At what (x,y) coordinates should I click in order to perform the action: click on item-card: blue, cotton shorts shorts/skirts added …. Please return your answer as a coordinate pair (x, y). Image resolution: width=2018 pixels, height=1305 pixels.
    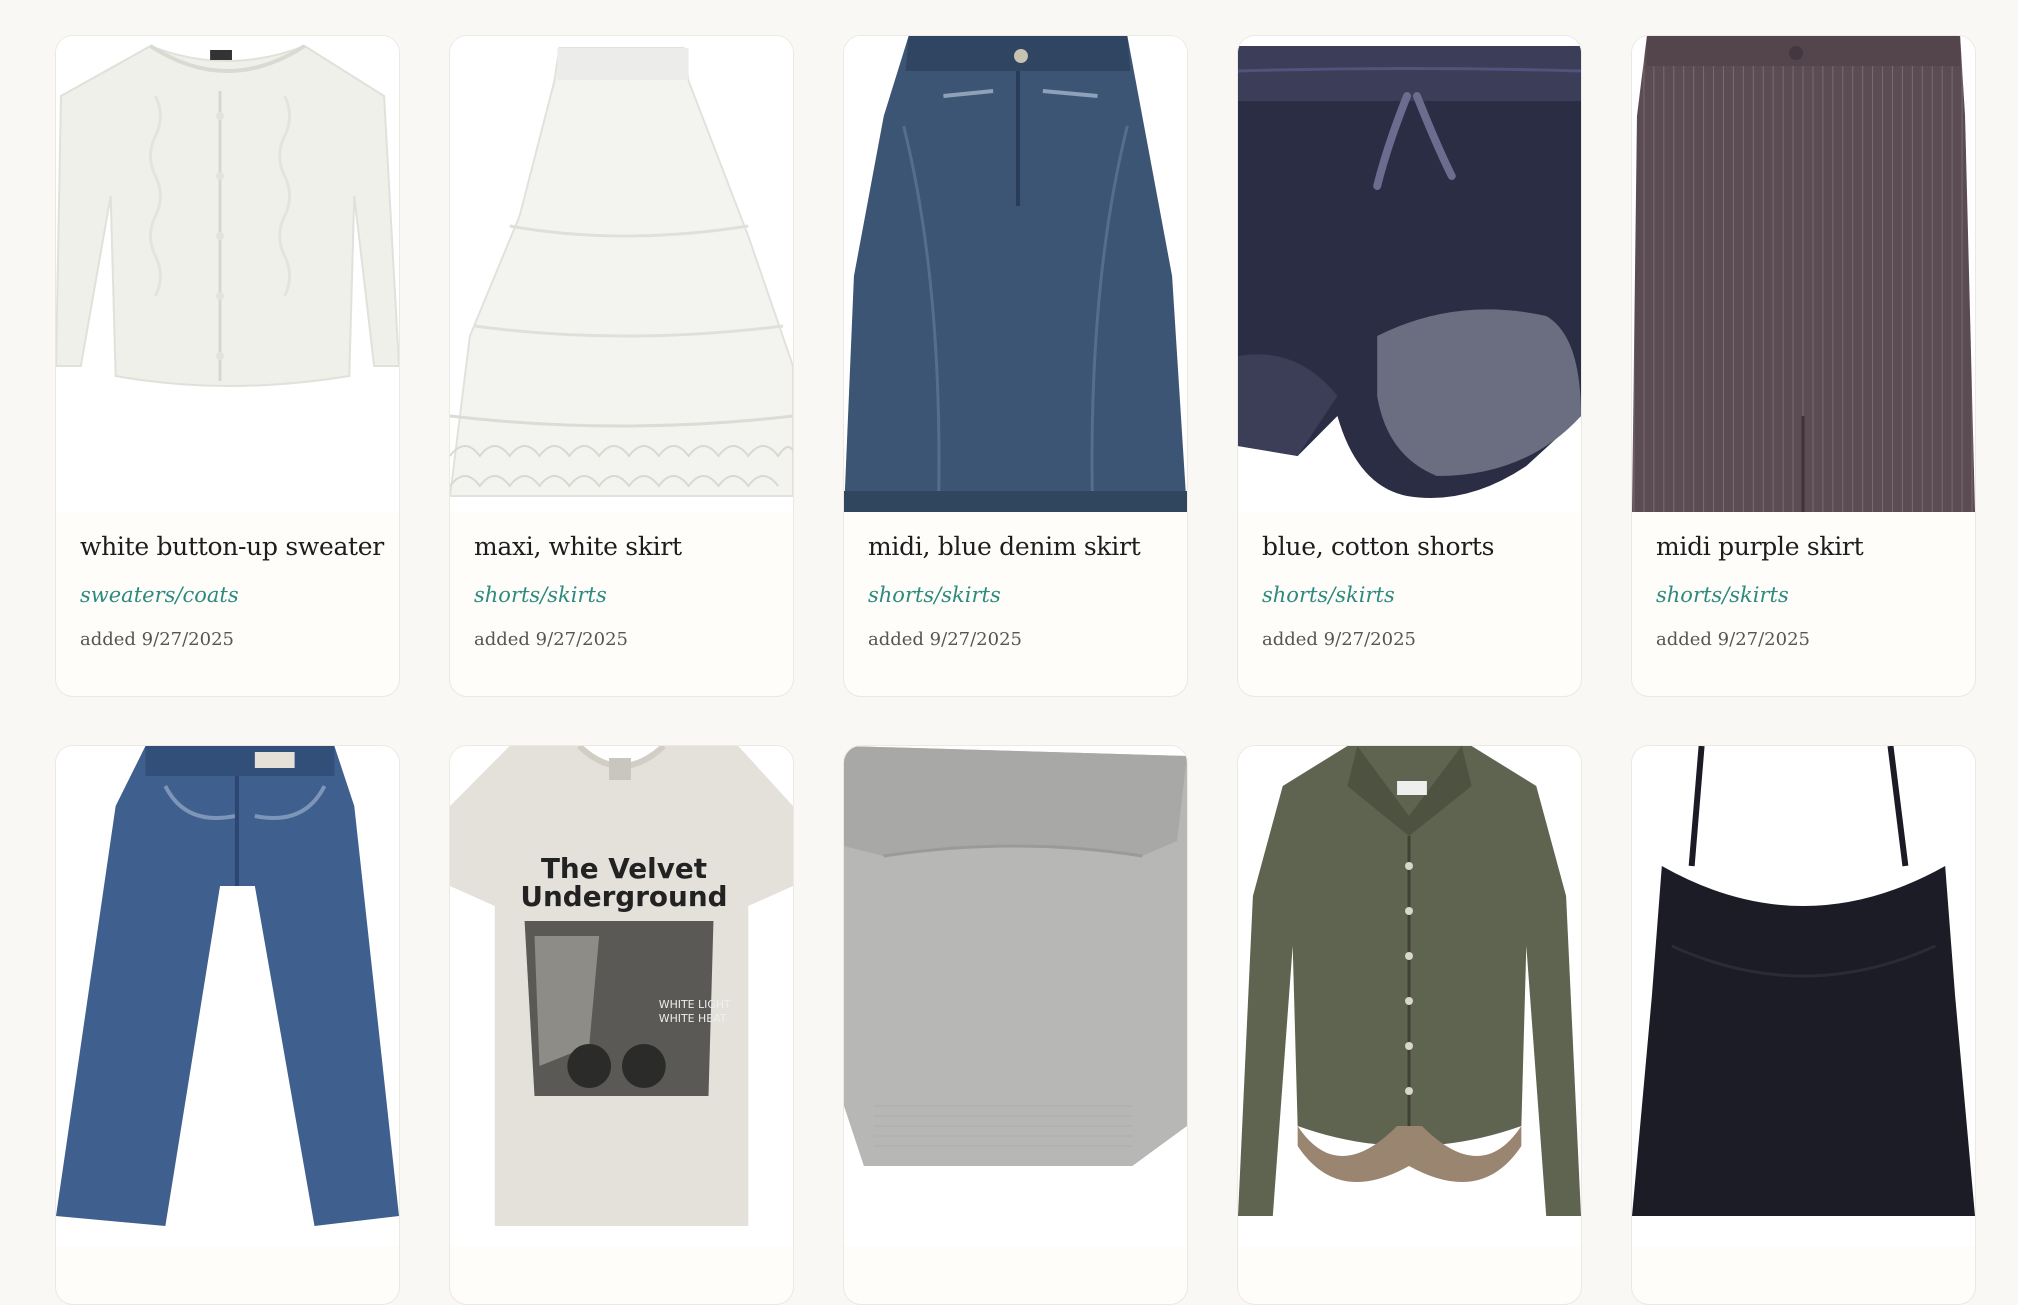
    Looking at the image, I should click on (1409, 366).